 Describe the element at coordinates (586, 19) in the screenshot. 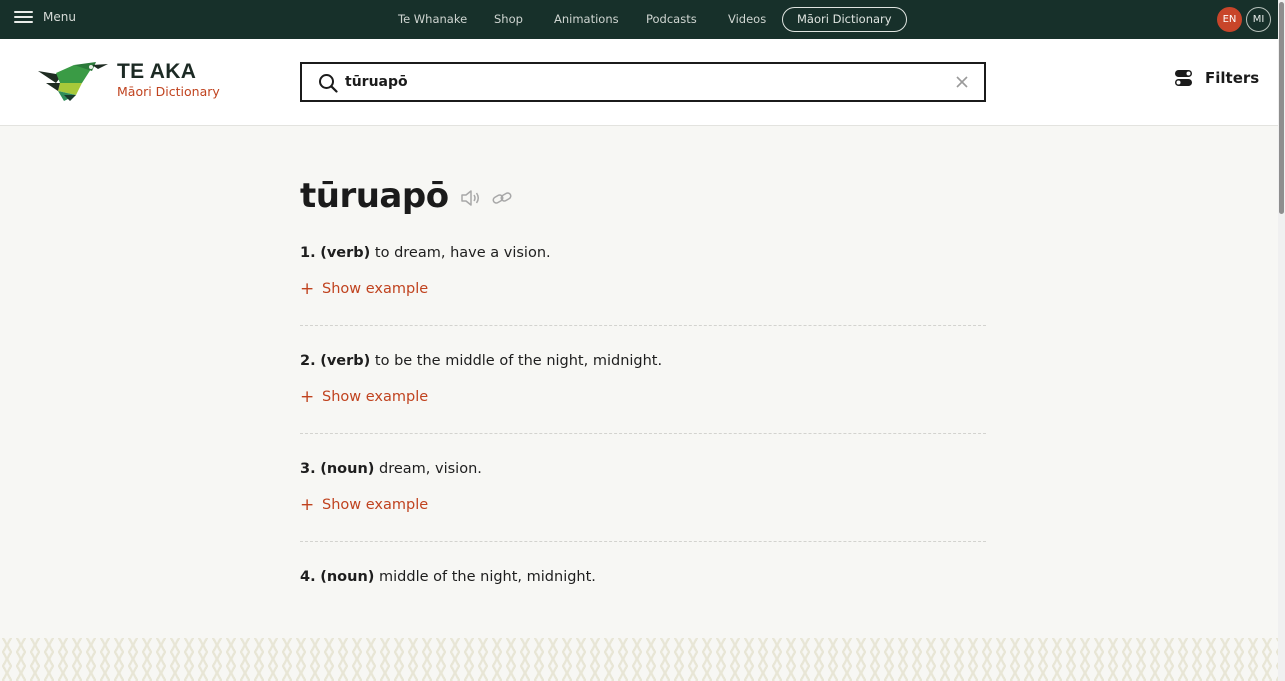

I see `nav-link-animations: Animations` at that location.